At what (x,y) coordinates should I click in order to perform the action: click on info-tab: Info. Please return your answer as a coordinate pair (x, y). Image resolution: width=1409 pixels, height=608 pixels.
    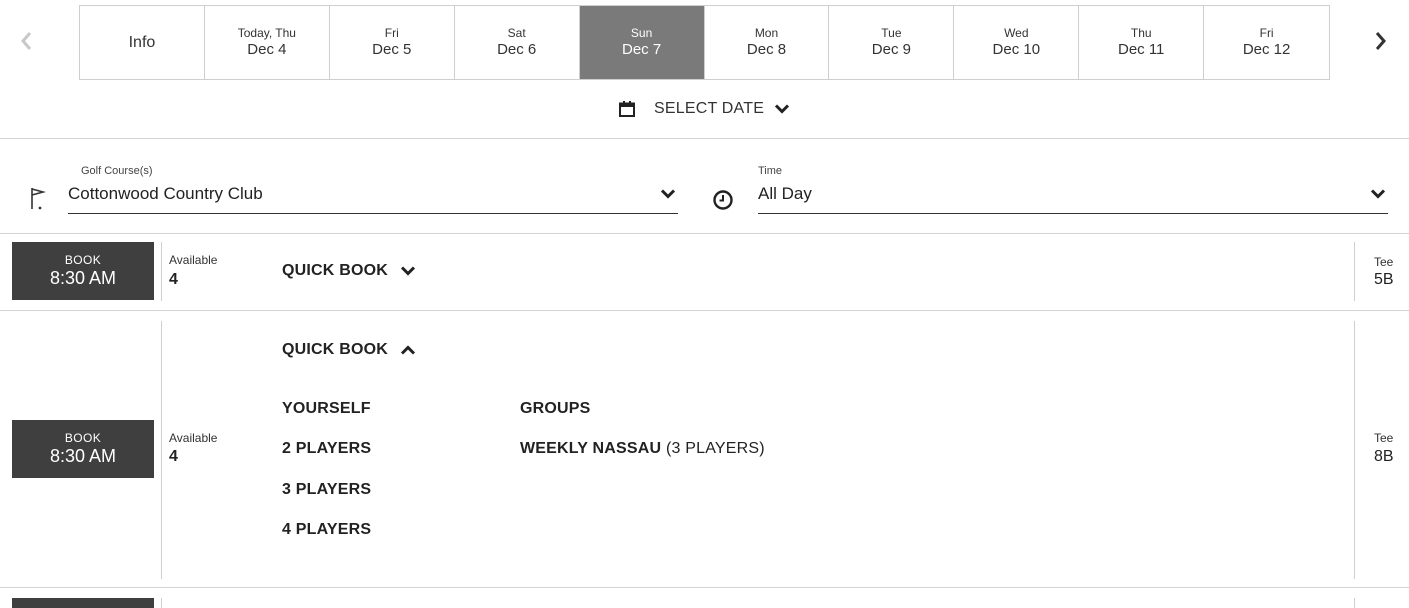
    Looking at the image, I should click on (142, 42).